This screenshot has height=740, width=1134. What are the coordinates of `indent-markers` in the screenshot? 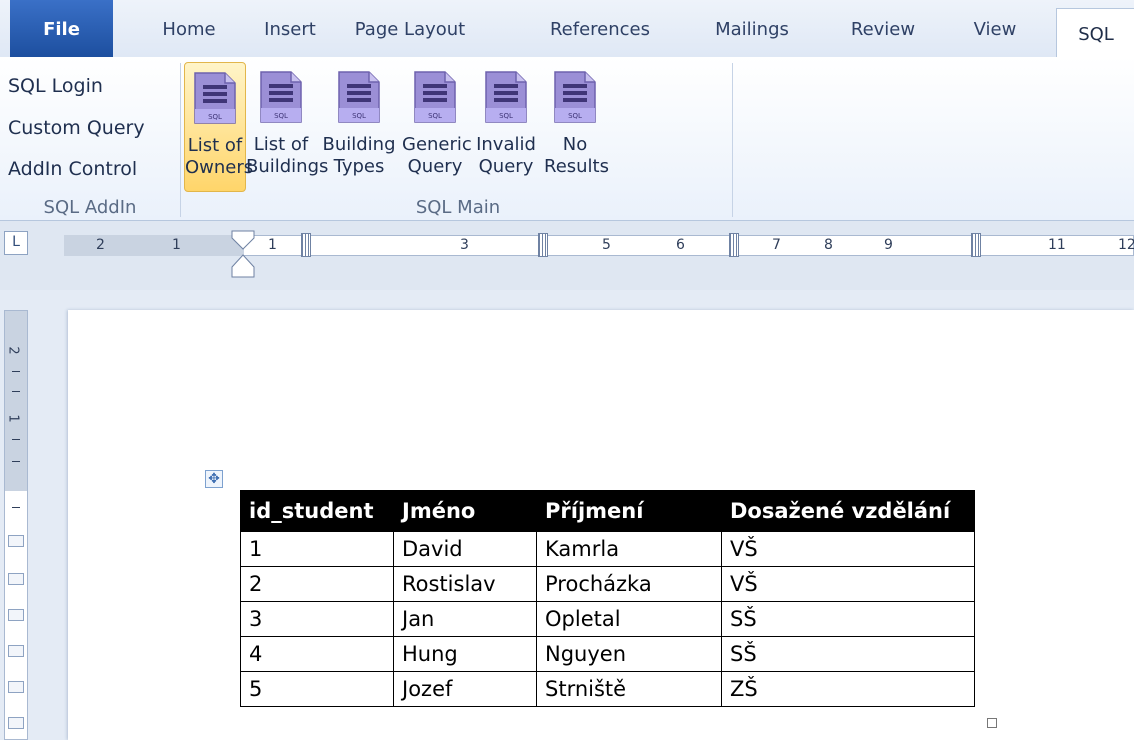 It's located at (243, 255).